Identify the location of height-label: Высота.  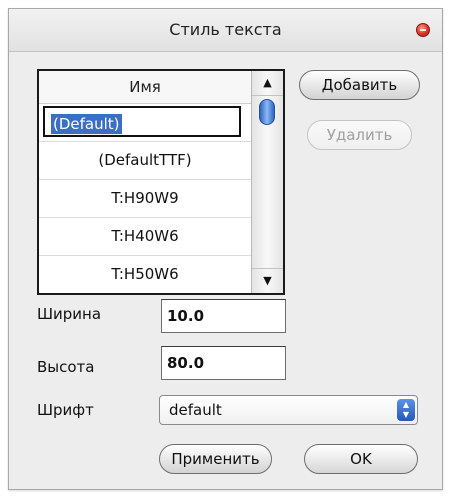
(66, 367).